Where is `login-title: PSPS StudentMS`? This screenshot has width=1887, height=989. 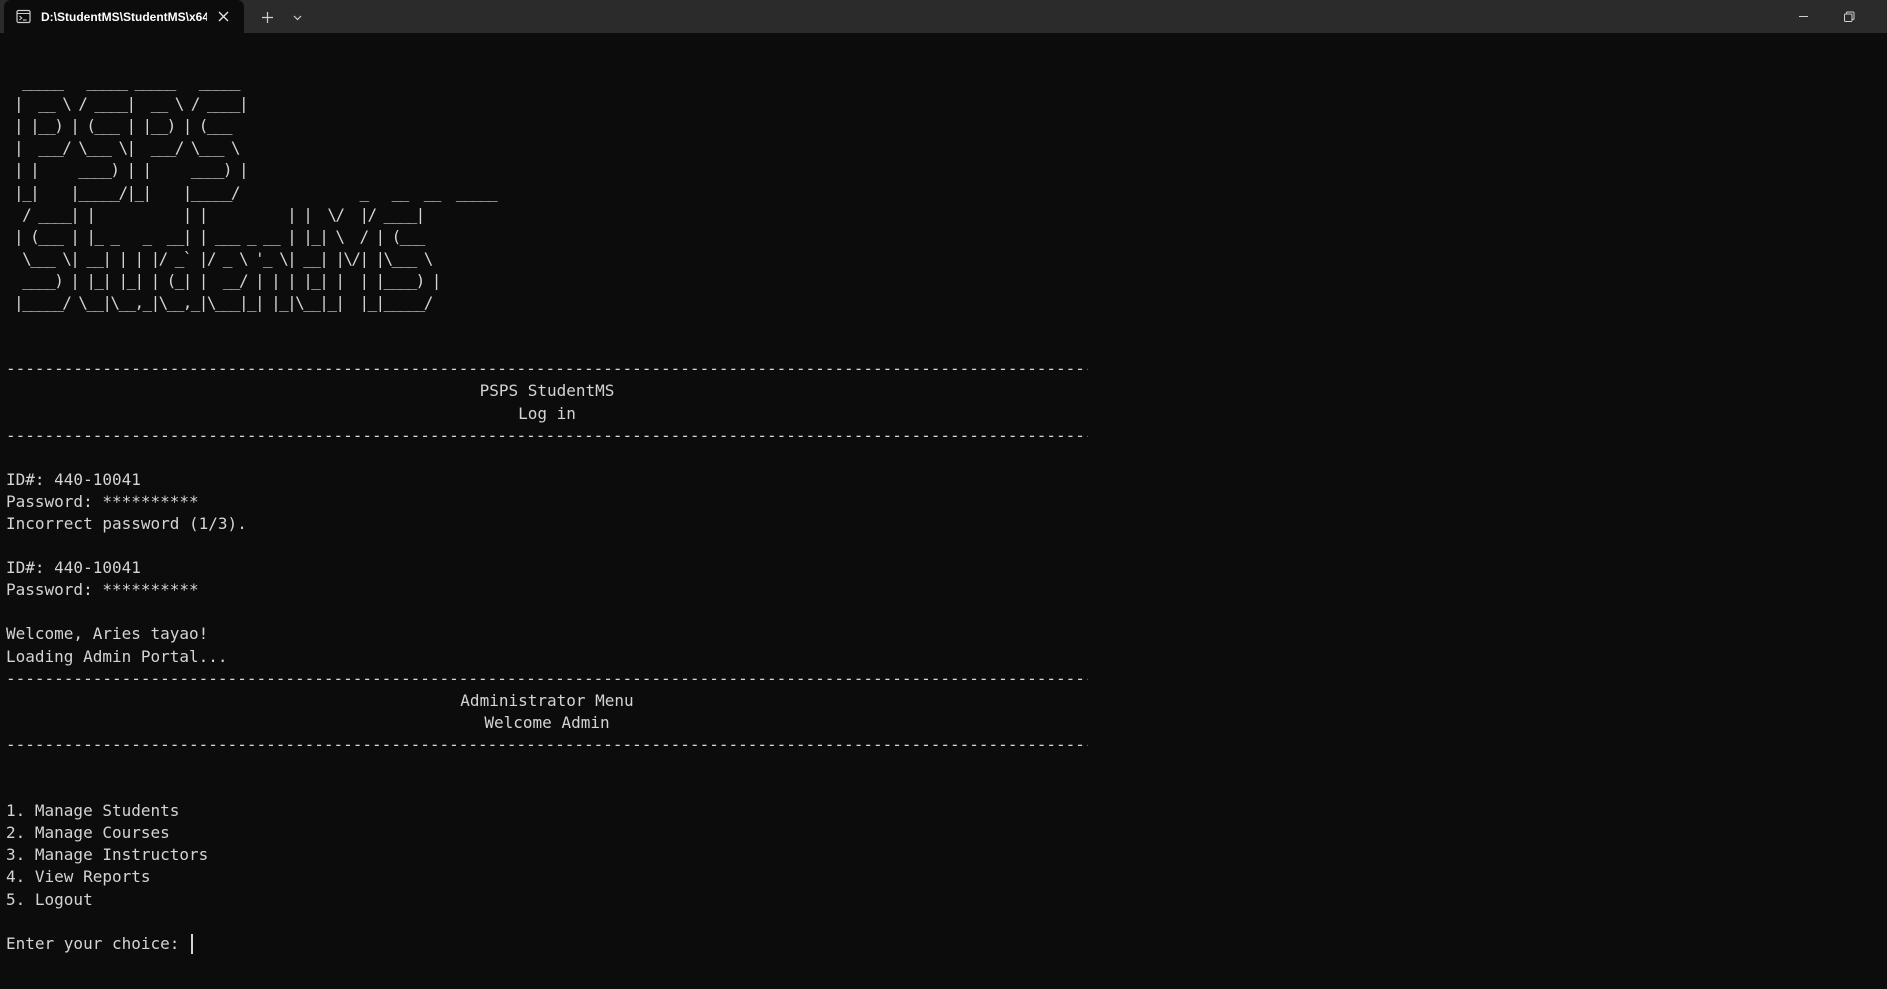
login-title: PSPS StudentMS is located at coordinates (547, 391).